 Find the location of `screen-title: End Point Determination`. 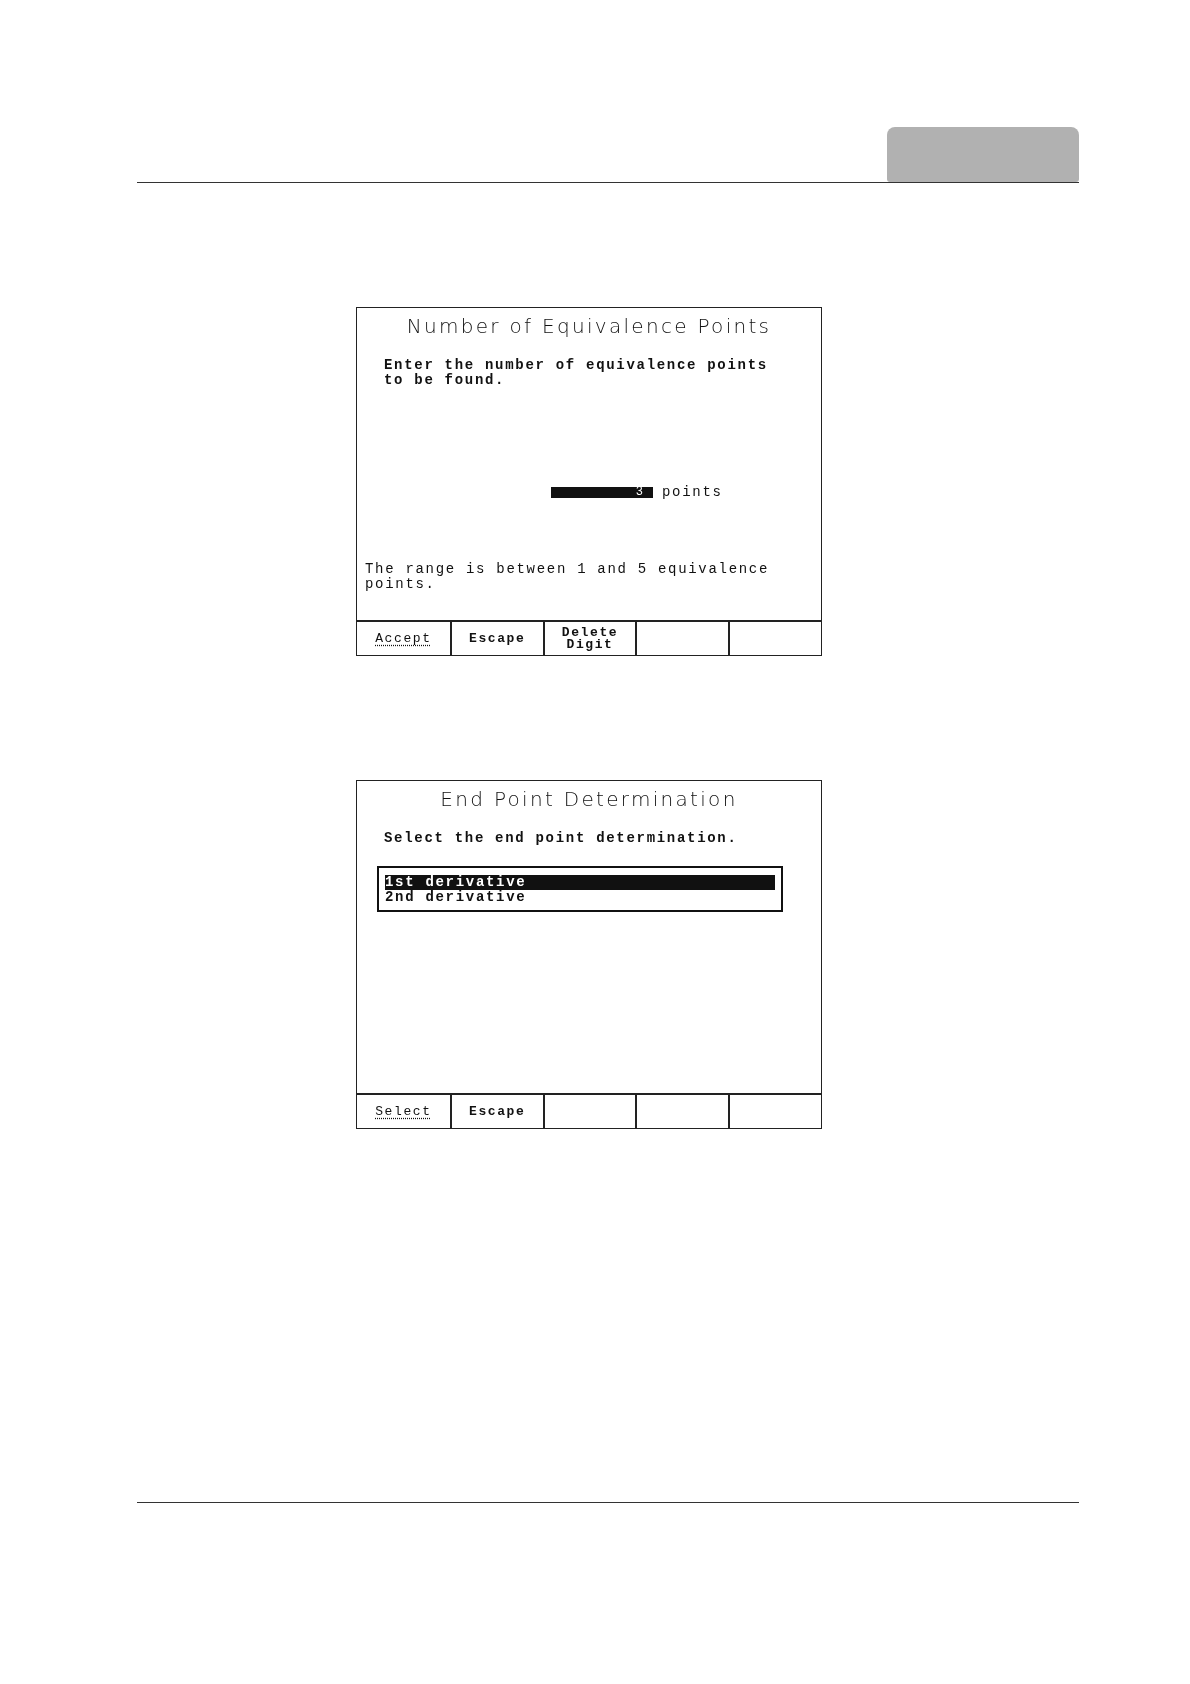

screen-title: End Point Determination is located at coordinates (589, 799).